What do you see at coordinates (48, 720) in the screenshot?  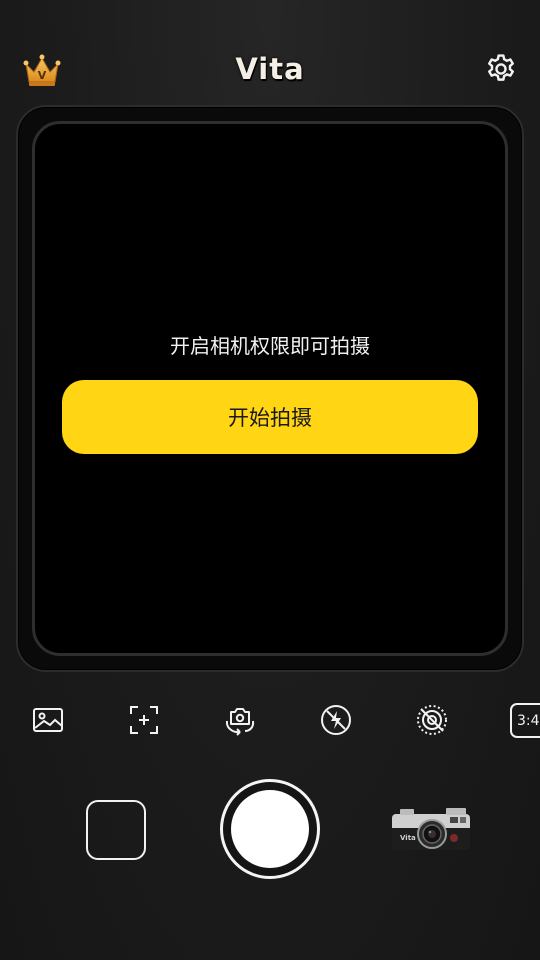 I see `gallery-icon` at bounding box center [48, 720].